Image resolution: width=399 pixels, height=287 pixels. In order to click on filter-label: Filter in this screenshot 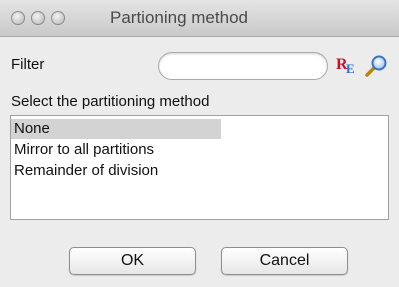, I will do `click(28, 64)`.